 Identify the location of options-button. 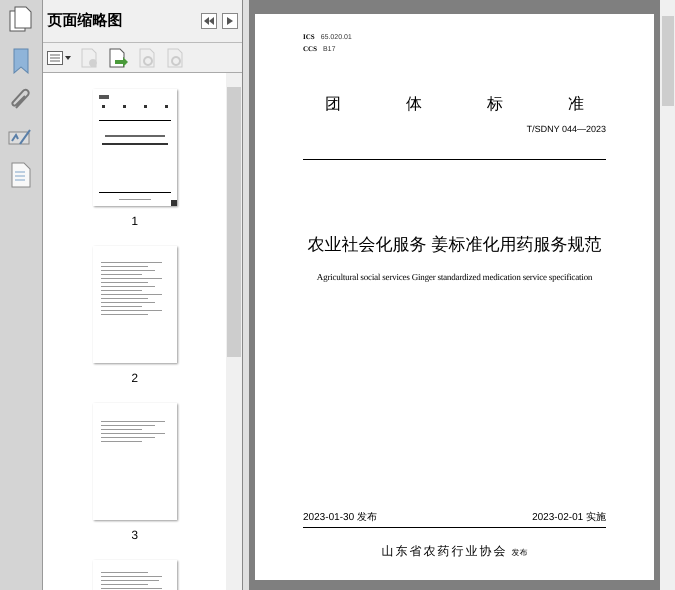
(59, 57).